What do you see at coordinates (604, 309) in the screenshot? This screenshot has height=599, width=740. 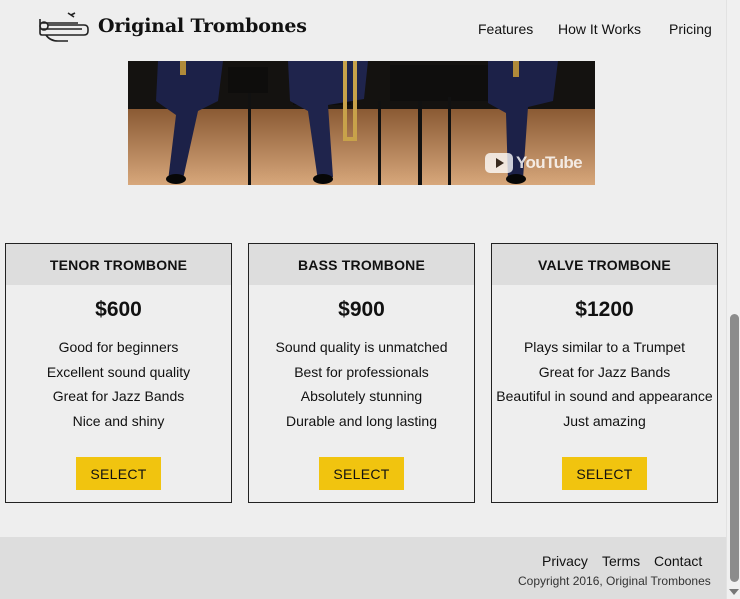 I see `card-price: $1200` at bounding box center [604, 309].